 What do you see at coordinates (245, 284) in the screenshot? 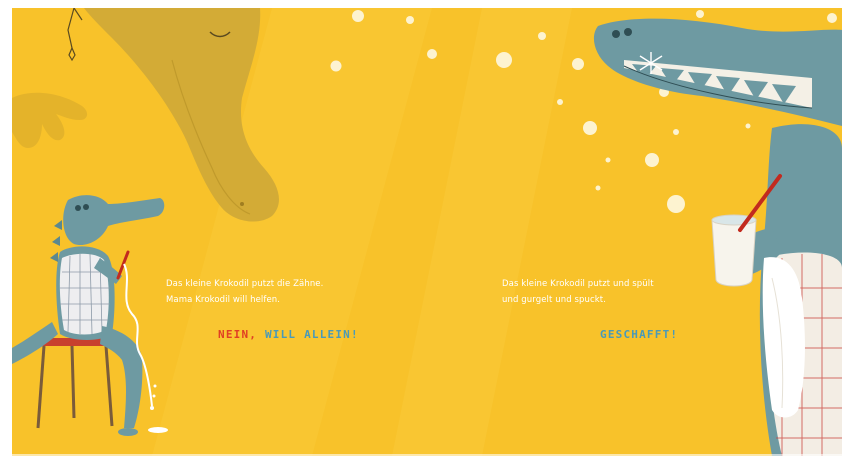
I see `left-text-line-1: Das kleine Krokodil putzt die Zähne.` at bounding box center [245, 284].